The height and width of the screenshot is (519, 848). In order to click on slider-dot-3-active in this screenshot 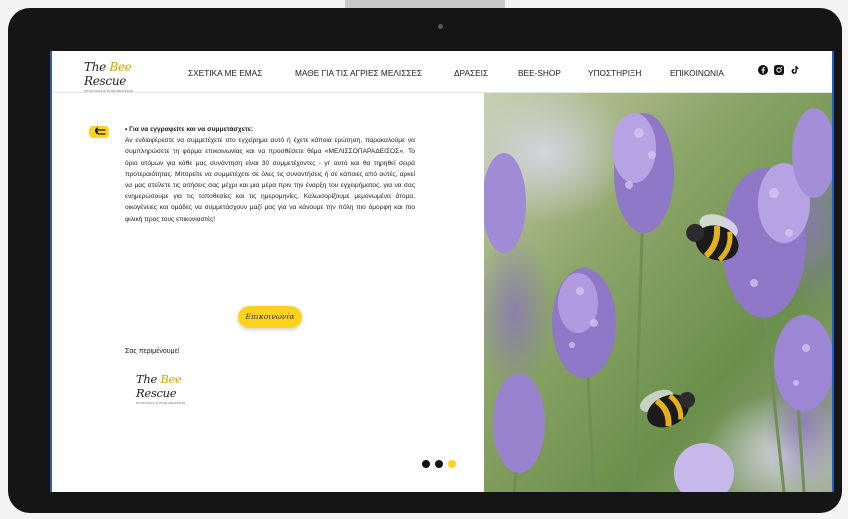, I will do `click(452, 464)`.